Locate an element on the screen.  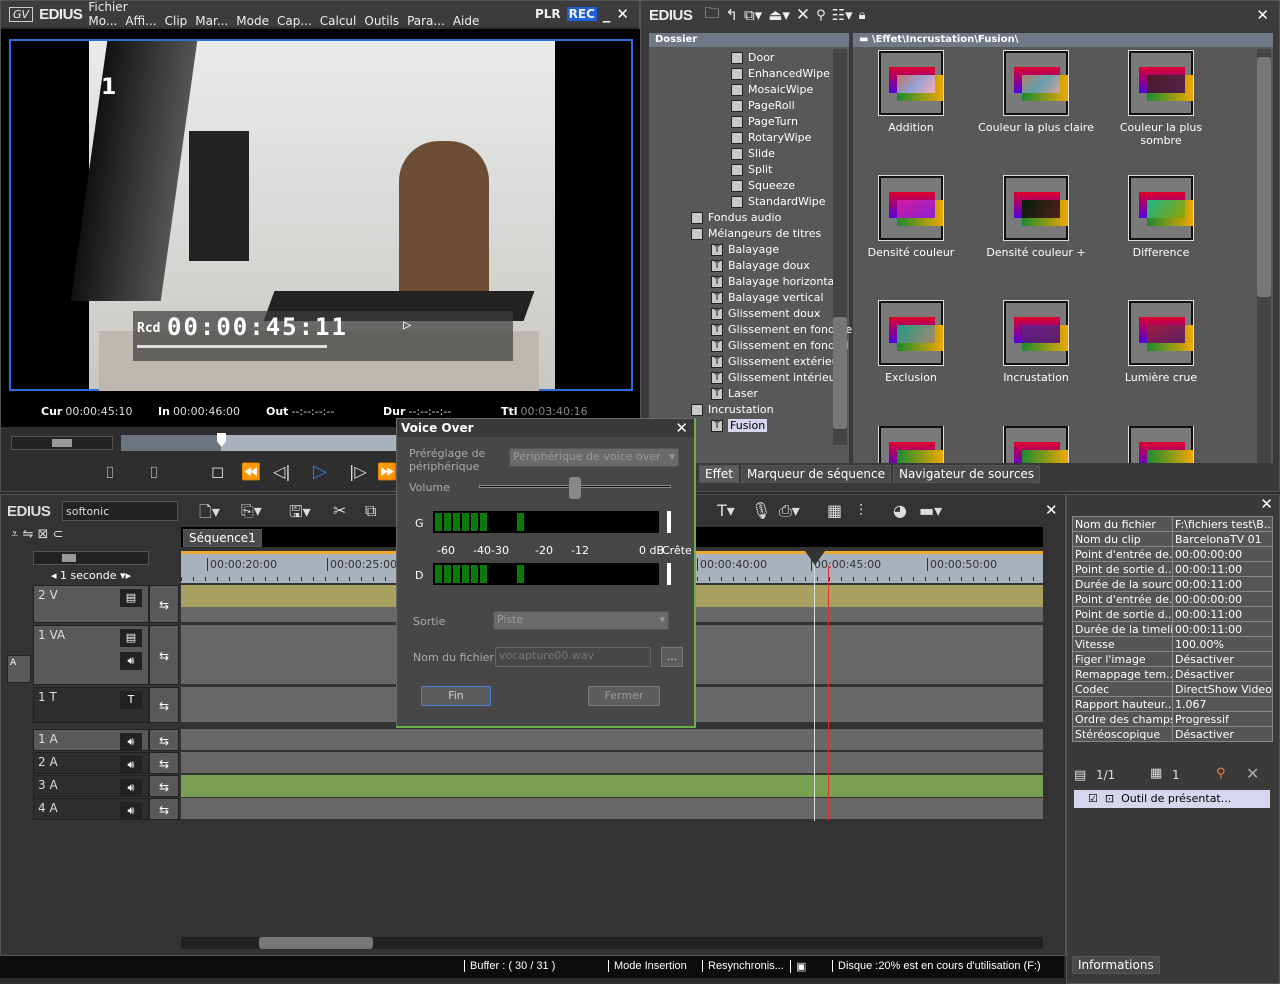
tab-2: Navigateur de sources is located at coordinates (966, 474).